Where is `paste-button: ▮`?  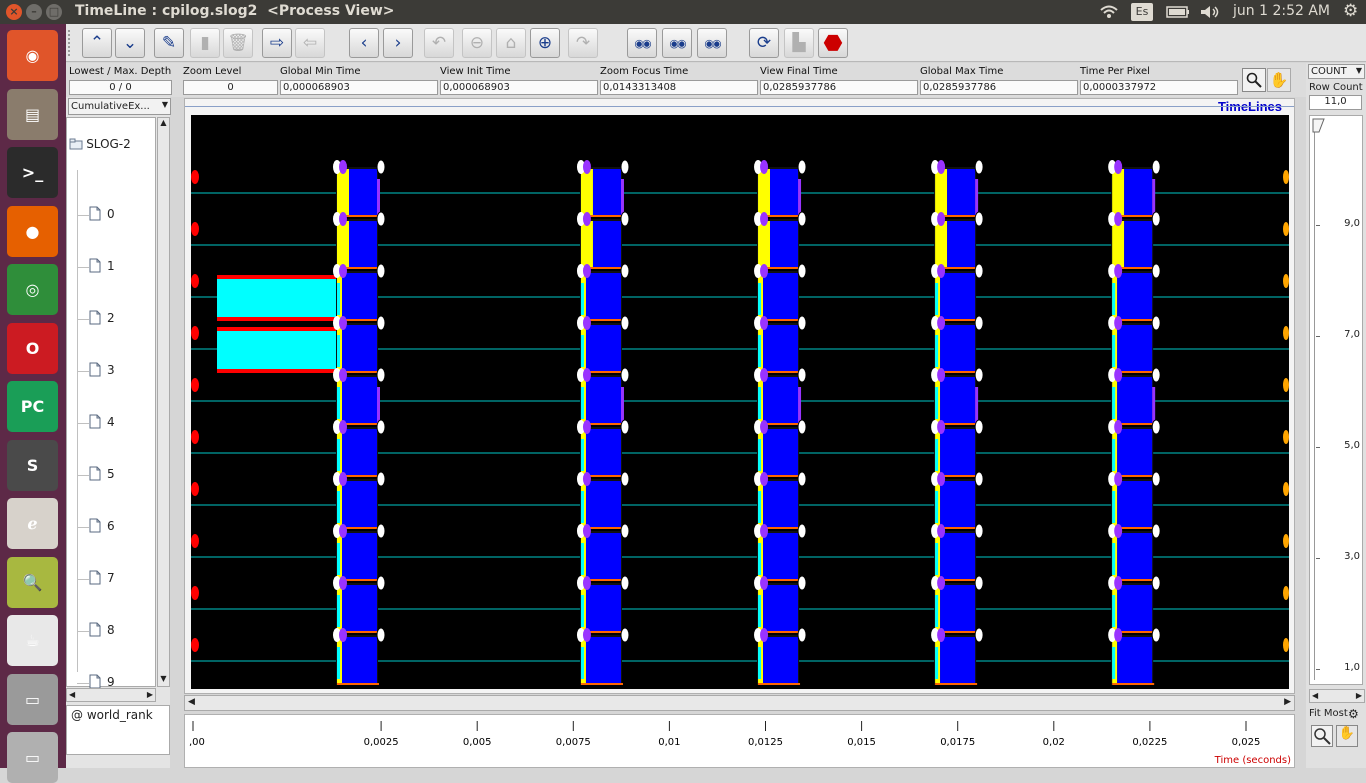 paste-button: ▮ is located at coordinates (205, 43).